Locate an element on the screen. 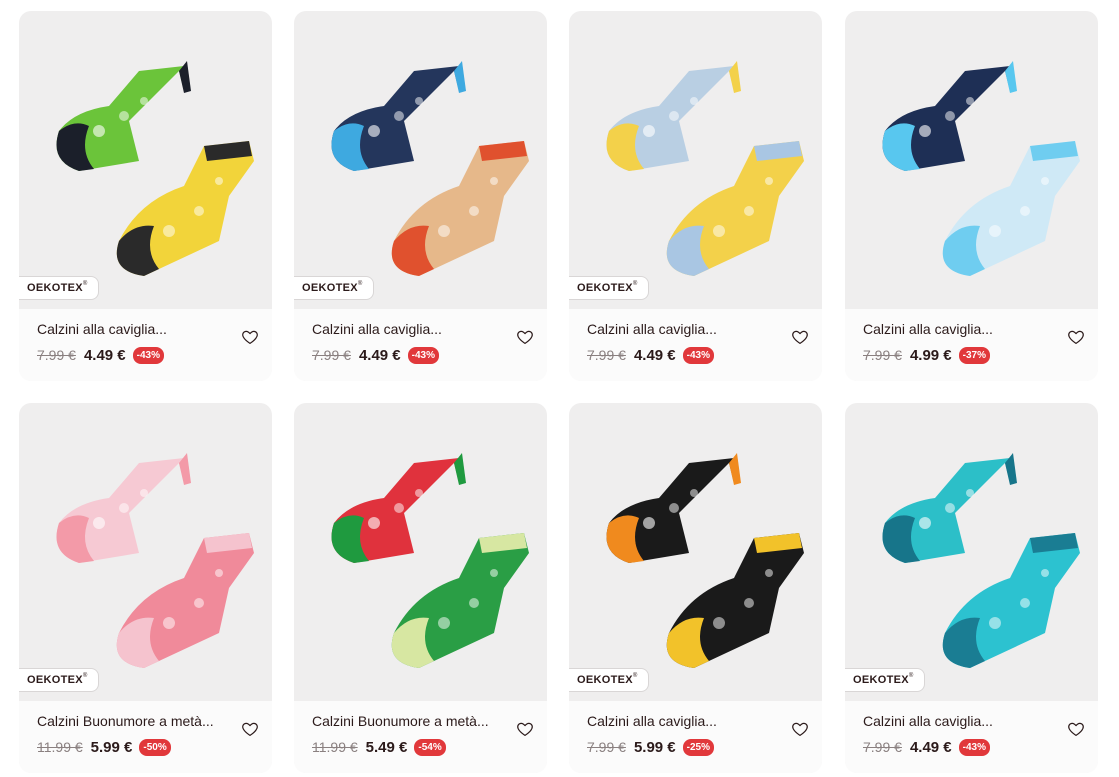  discount-badge: -54% is located at coordinates (430, 747).